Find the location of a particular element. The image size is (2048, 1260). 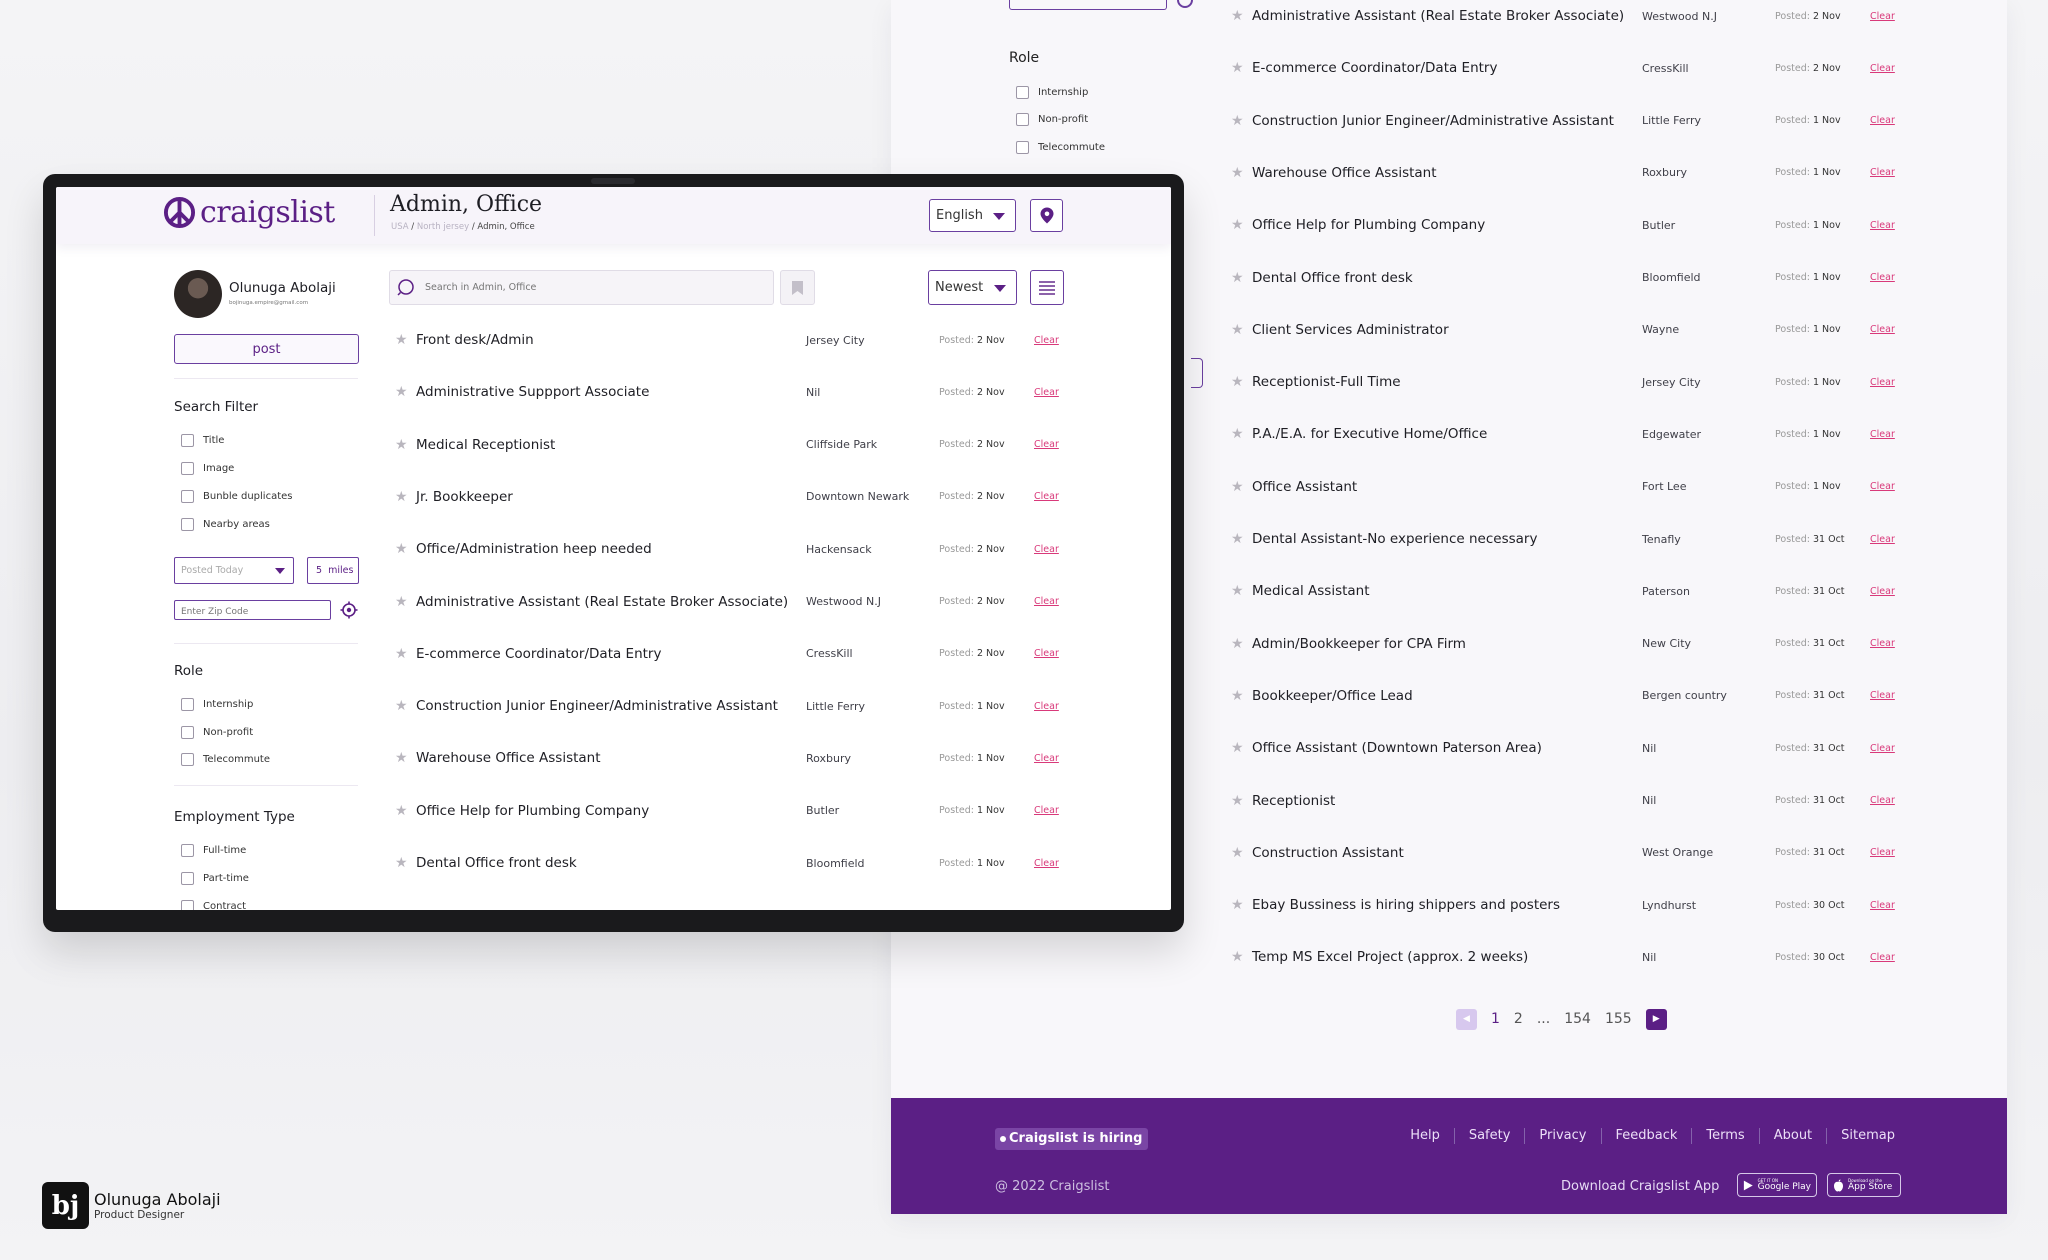

page-2-link: 2 is located at coordinates (1518, 1019).